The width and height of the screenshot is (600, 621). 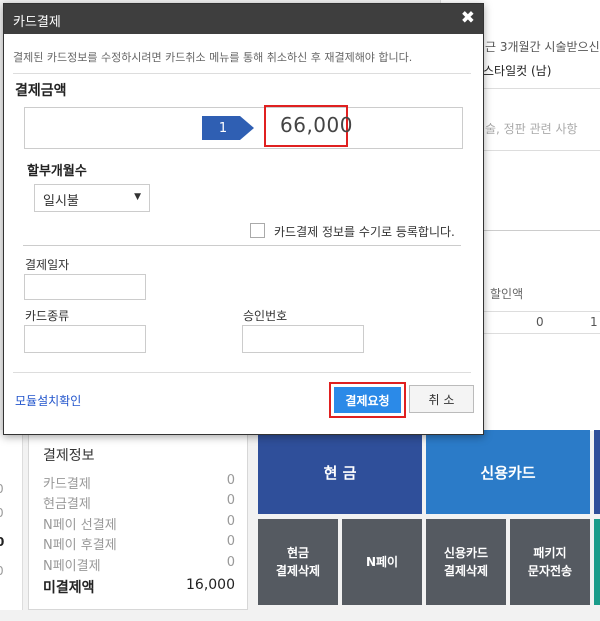 What do you see at coordinates (508, 472) in the screenshot?
I see `credit-card-tile: 신용카드` at bounding box center [508, 472].